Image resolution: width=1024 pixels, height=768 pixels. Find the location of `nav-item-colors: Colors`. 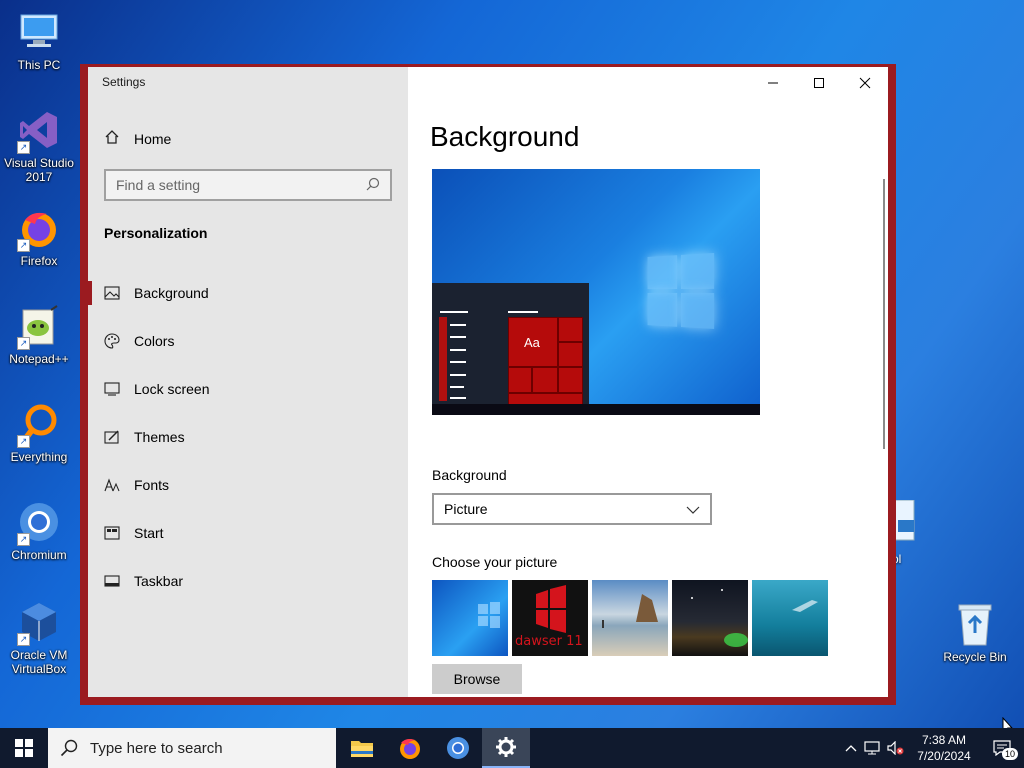

nav-item-colors: Colors is located at coordinates (248, 341).